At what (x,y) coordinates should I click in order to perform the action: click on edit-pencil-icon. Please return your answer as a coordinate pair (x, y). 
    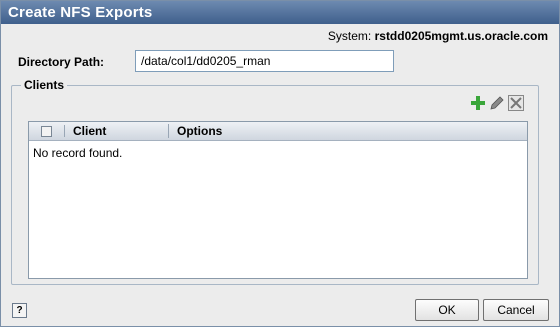
    Looking at the image, I should click on (497, 103).